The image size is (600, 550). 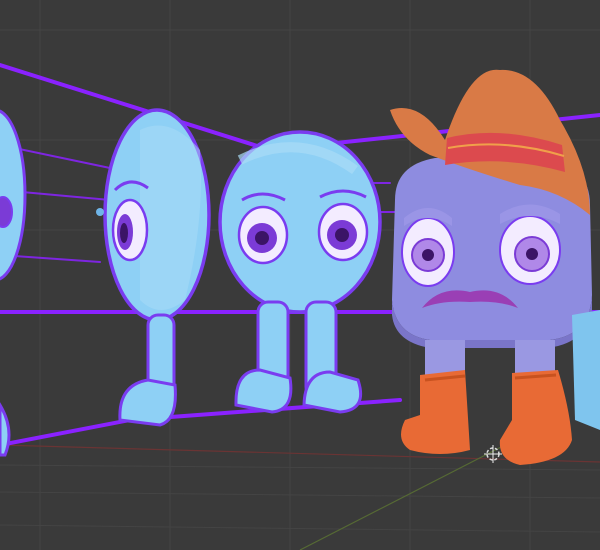 I want to click on sketch-character-front-view, so click(x=300, y=272).